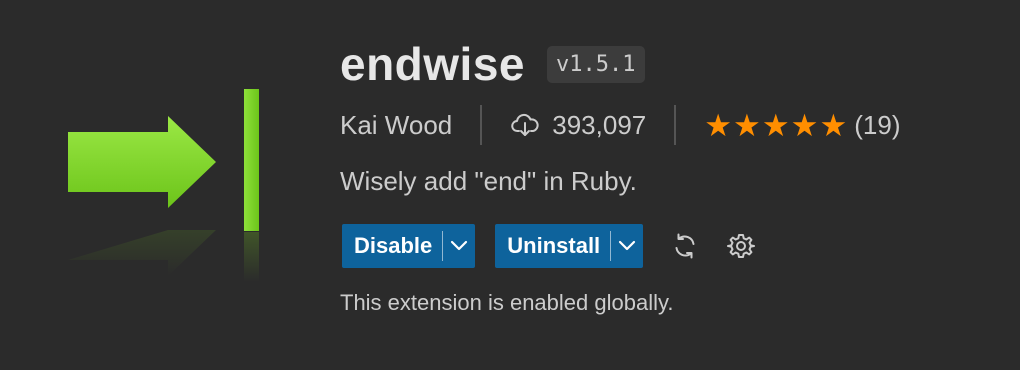 The image size is (1020, 370). I want to click on extension-description: Wisely add "end" in Ruby., so click(488, 181).